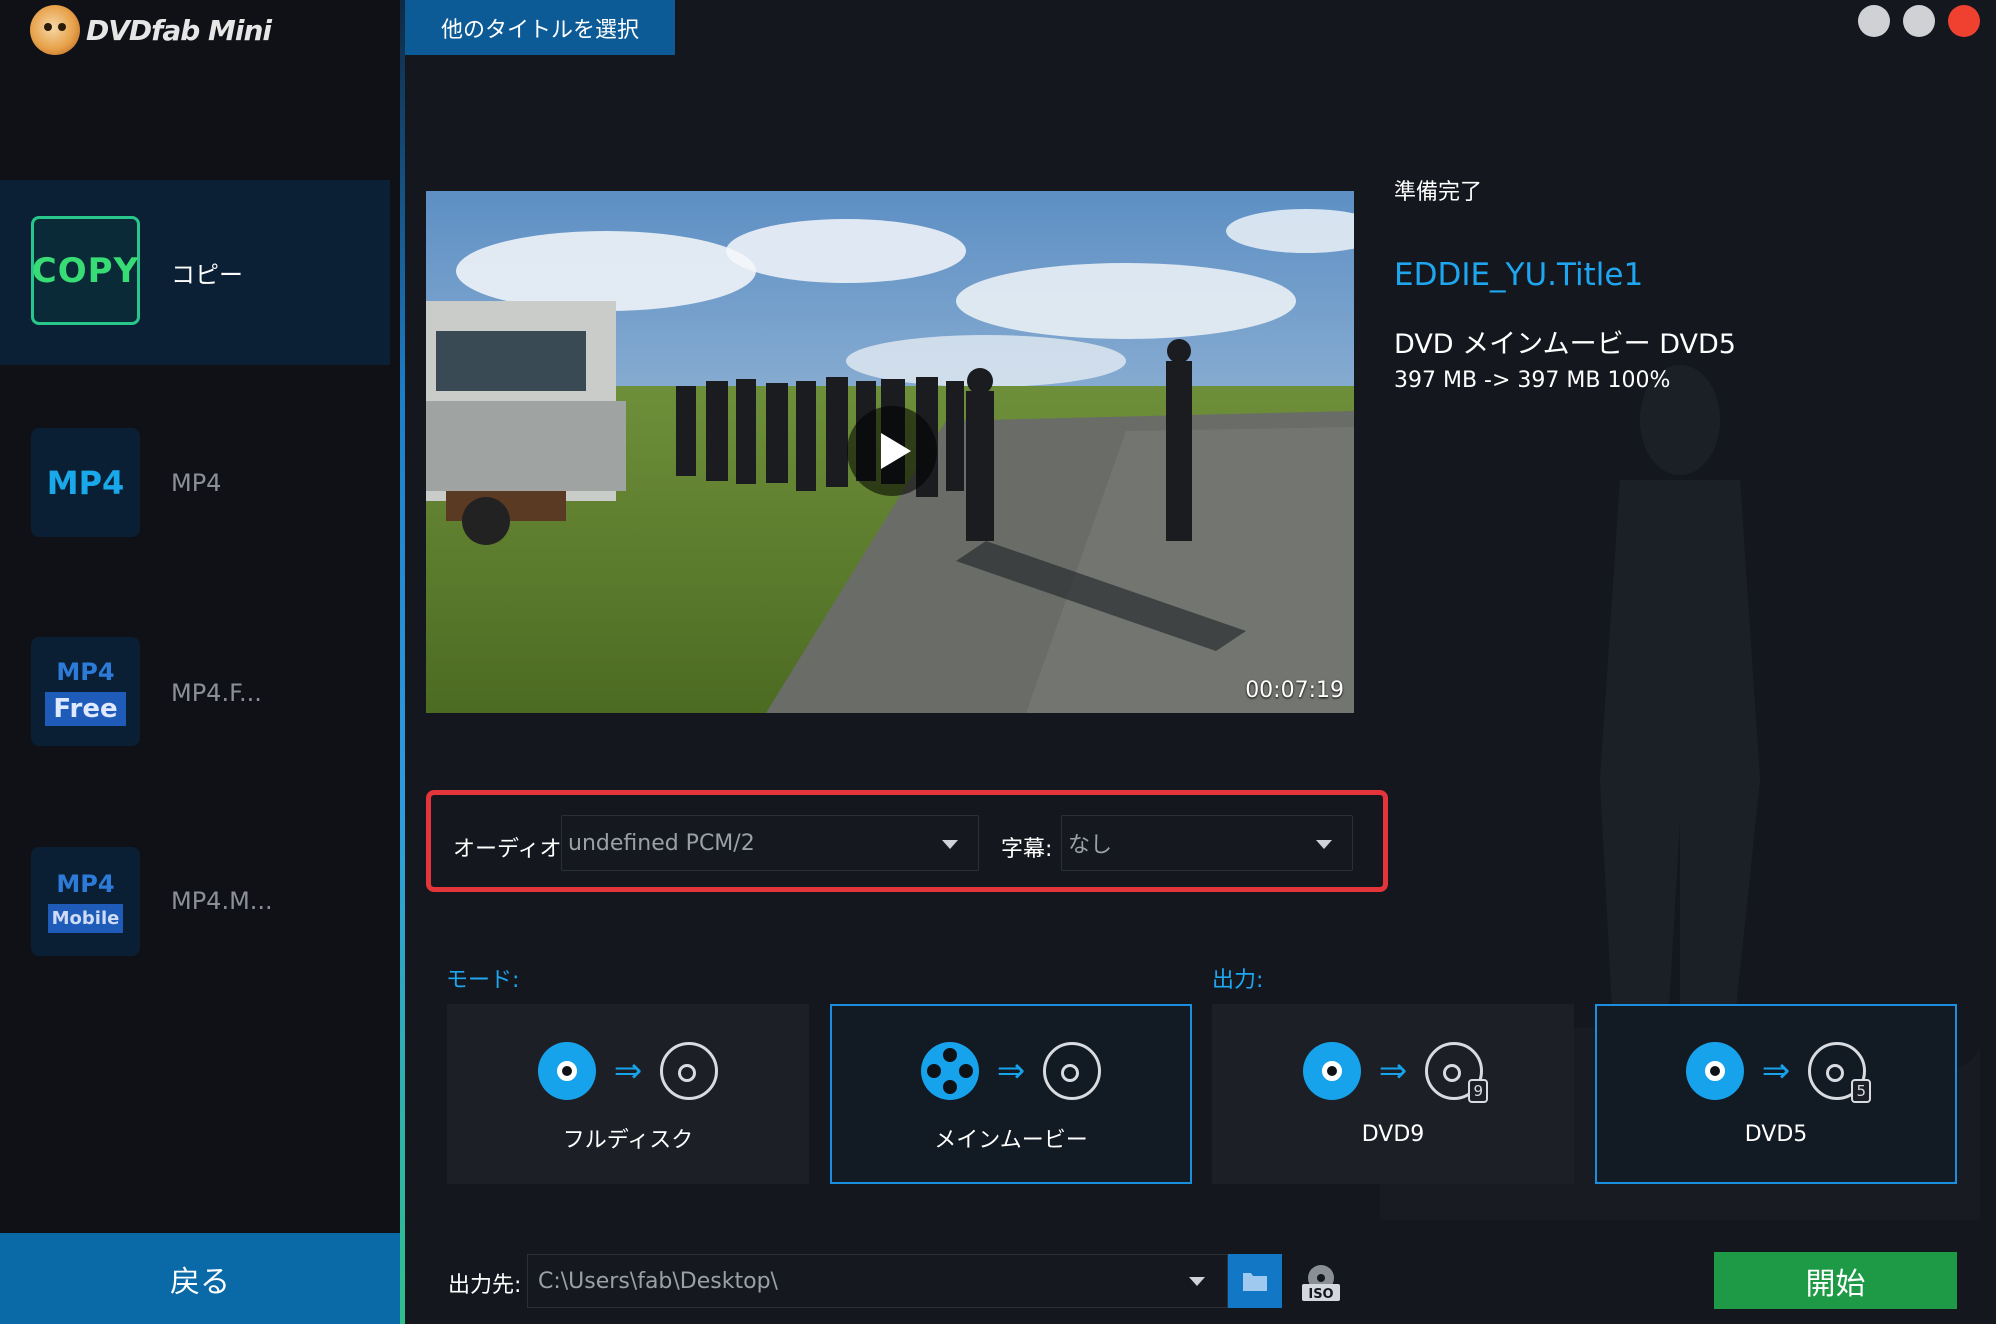 Image resolution: width=1996 pixels, height=1324 pixels. Describe the element at coordinates (1090, 845) in the screenshot. I see `subtitle-value: なし` at that location.